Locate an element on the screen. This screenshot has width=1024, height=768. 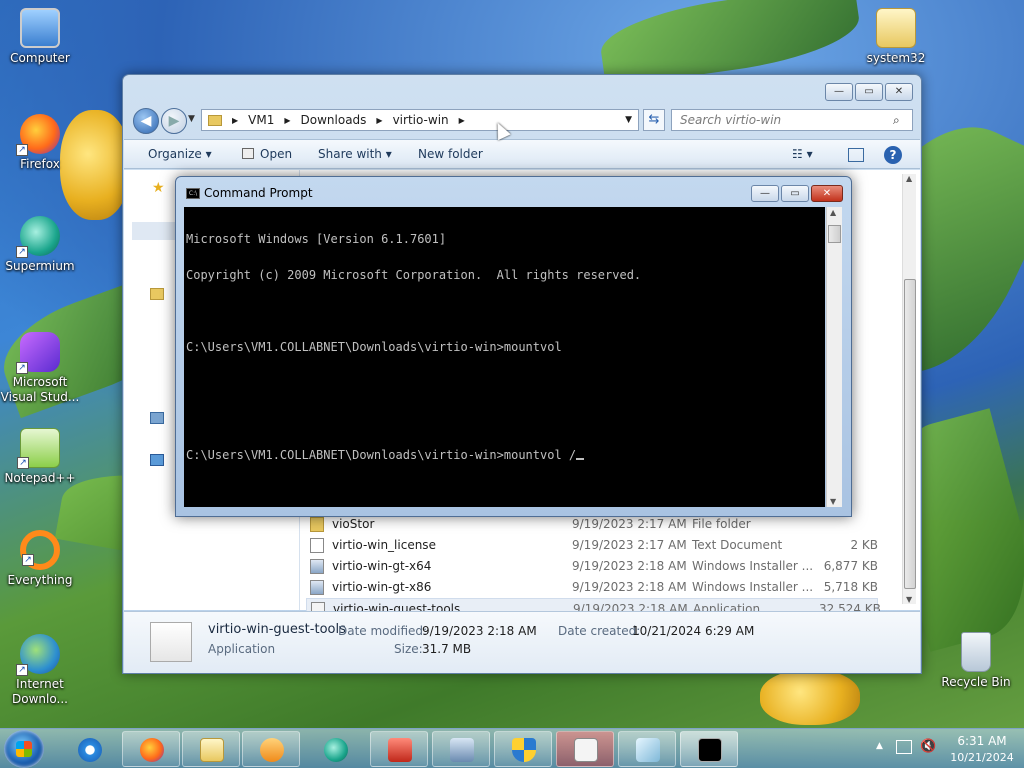
windows-logo-icon is located at coordinates (24, 749).